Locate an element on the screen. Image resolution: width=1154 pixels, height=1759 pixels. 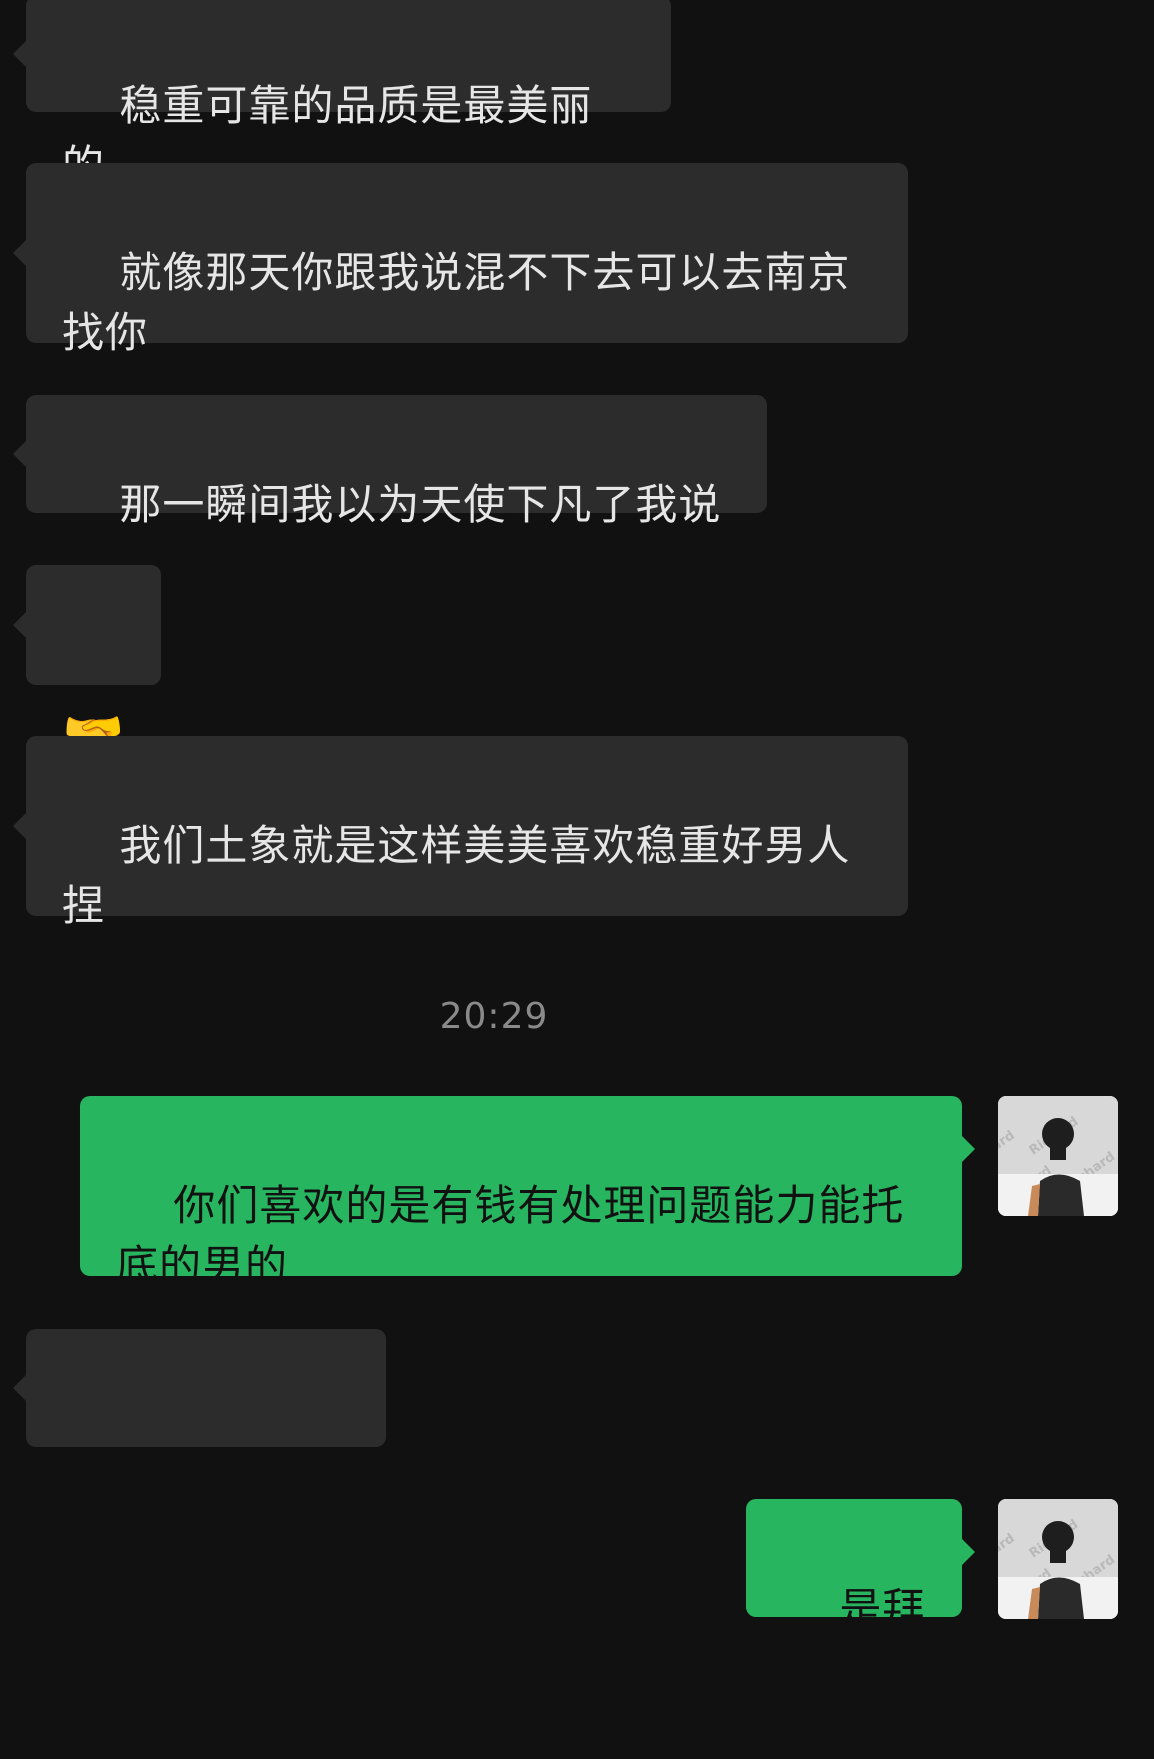
message-timestamp: 20:29 is located at coordinates (494, 1016).